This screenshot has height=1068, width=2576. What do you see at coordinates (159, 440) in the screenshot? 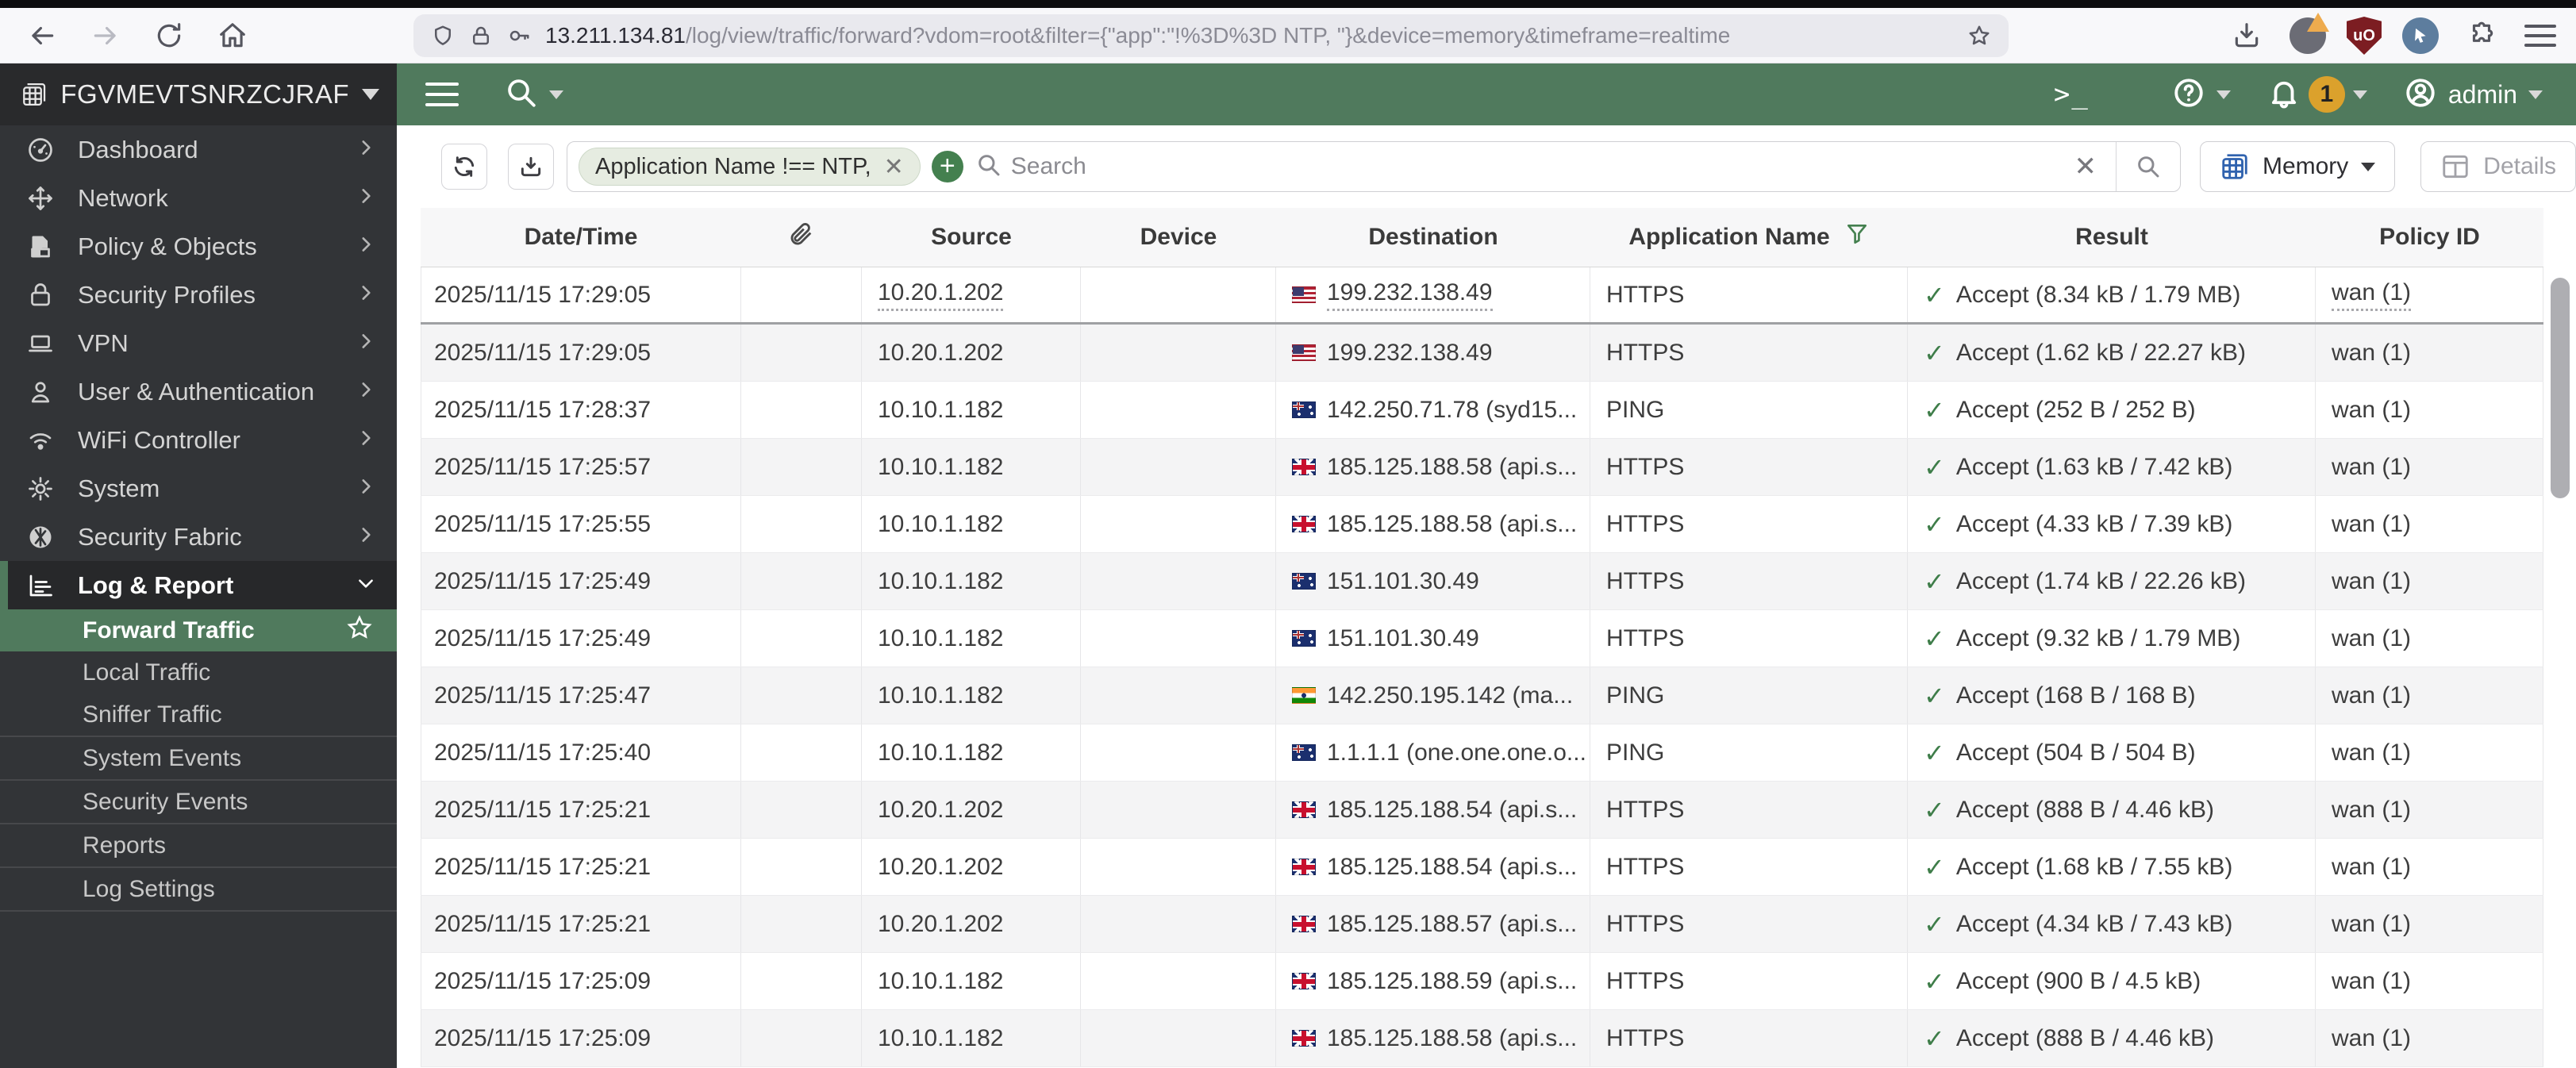
I see `sidebar-item-label: WiFi Controller` at bounding box center [159, 440].